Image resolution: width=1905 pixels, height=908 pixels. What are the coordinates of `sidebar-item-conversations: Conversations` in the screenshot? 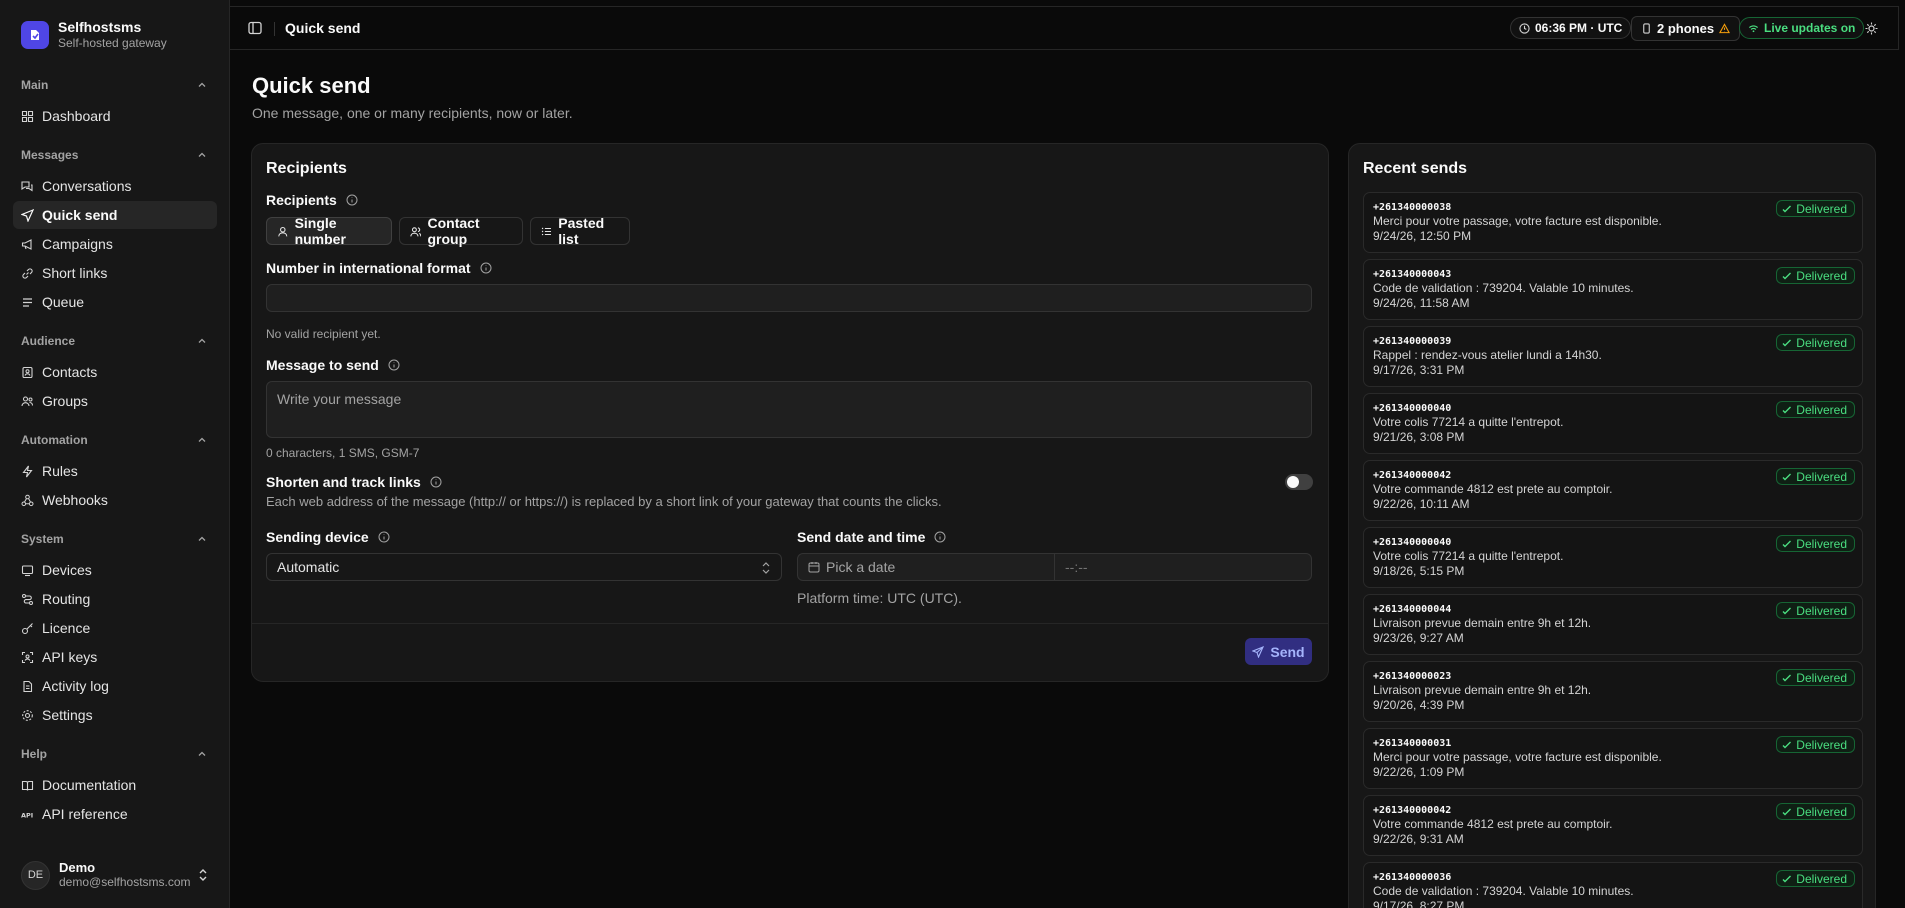 It's located at (115, 186).